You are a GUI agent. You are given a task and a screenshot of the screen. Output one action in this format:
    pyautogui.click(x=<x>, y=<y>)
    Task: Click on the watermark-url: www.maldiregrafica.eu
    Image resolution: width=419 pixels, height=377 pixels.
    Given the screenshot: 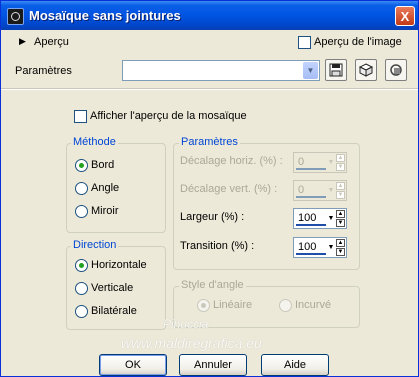 What is the action you would take?
    pyautogui.click(x=191, y=343)
    